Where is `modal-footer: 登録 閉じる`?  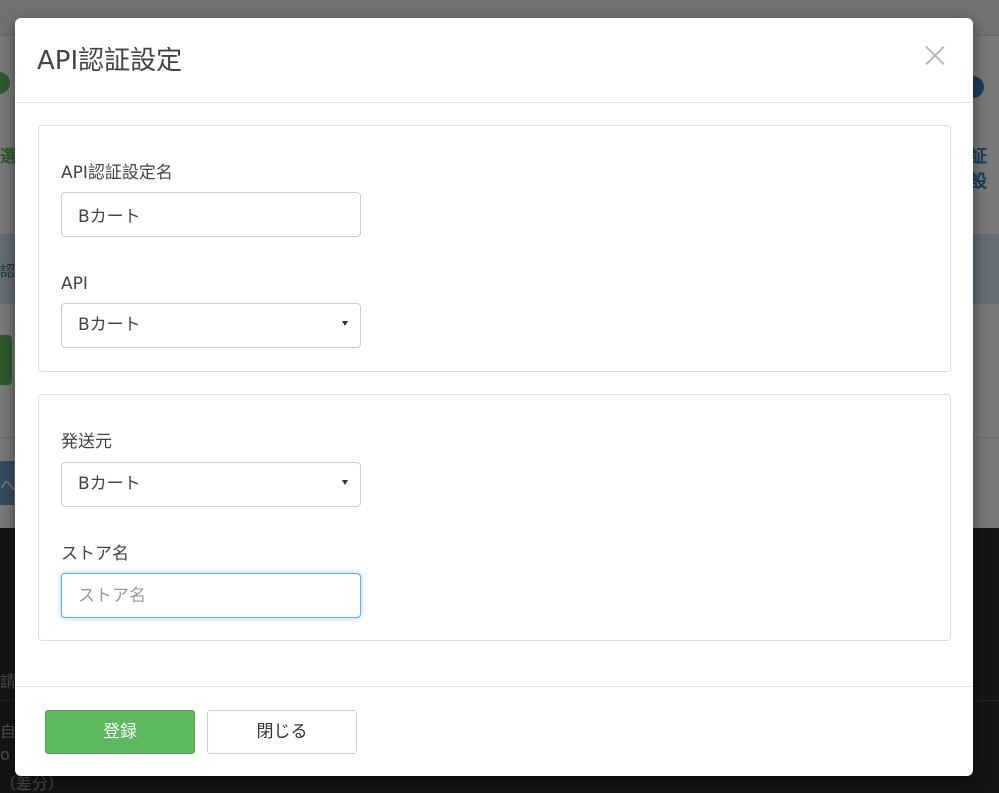
modal-footer: 登録 閉じる is located at coordinates (494, 731).